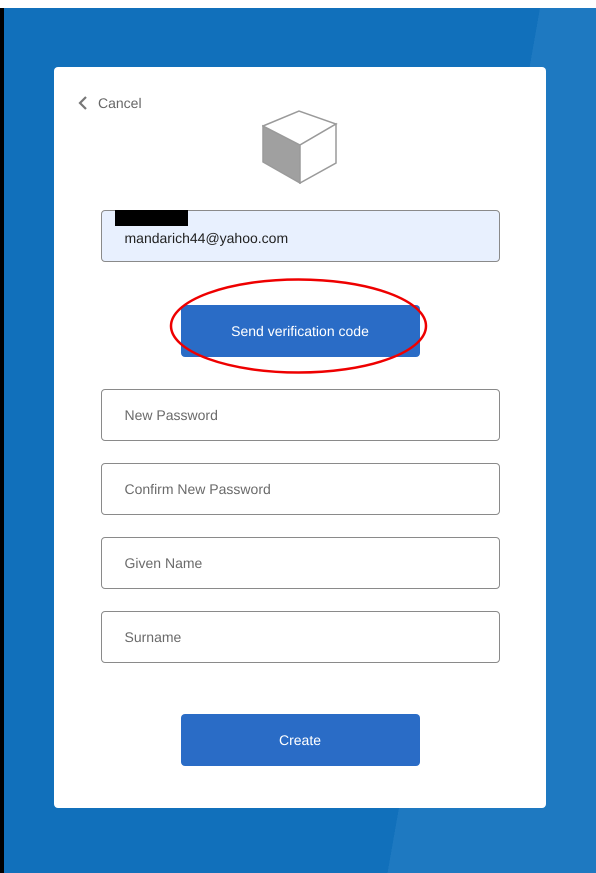 The image size is (596, 873). Describe the element at coordinates (300, 331) in the screenshot. I see `send-code-button: Send verification code` at that location.